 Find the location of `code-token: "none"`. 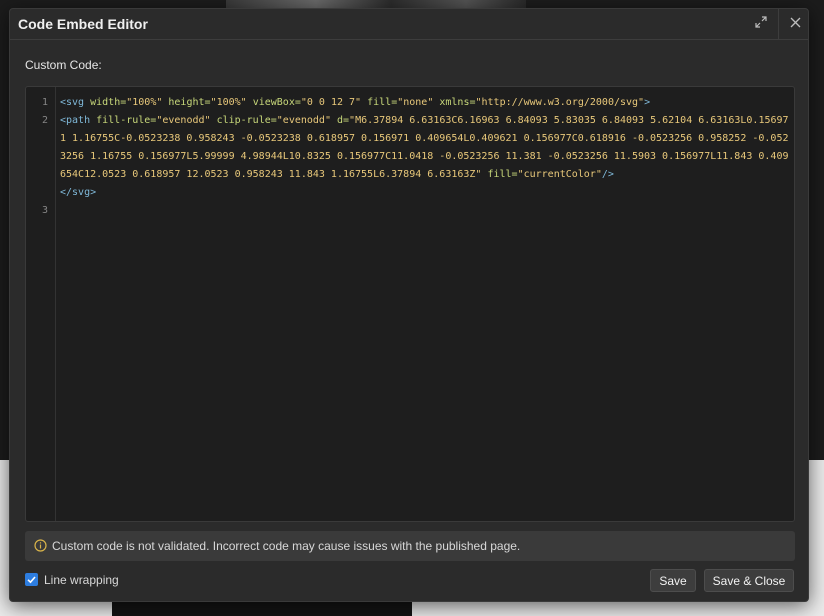

code-token: "none" is located at coordinates (418, 102).